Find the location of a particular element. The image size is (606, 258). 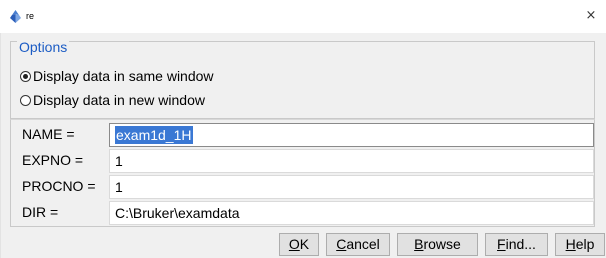

procno-label: PROCNO = is located at coordinates (59, 186).